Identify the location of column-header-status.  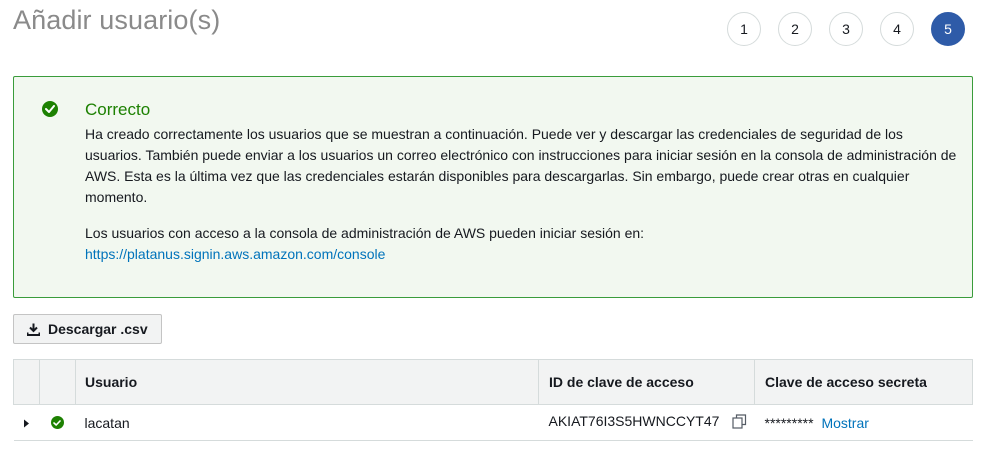
(57, 382).